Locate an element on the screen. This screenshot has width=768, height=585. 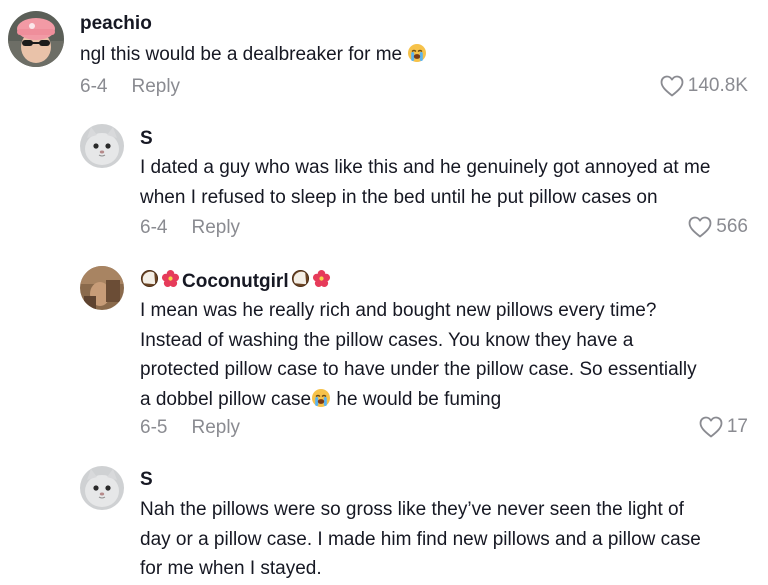
like-button: 17 is located at coordinates (723, 427).